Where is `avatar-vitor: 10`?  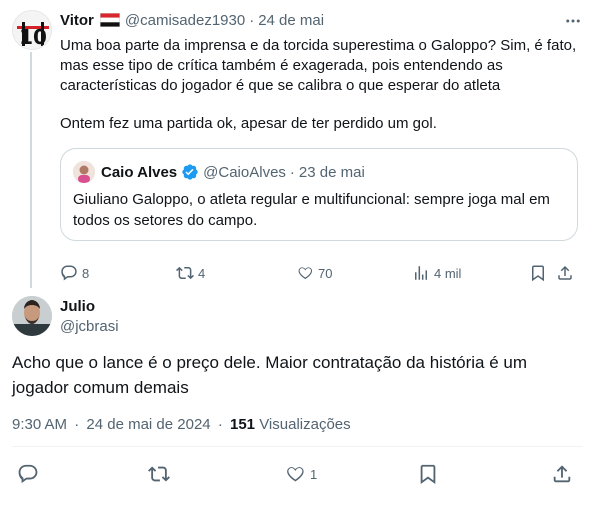
avatar-vitor: 10 is located at coordinates (32, 30).